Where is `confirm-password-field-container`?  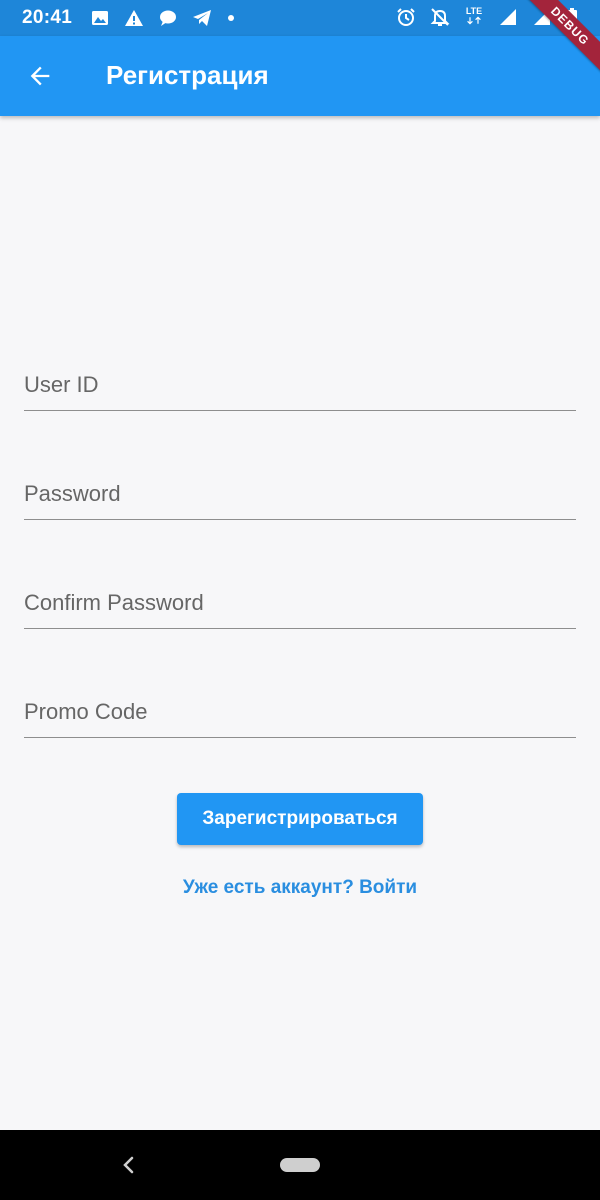
confirm-password-field-container is located at coordinates (300, 598).